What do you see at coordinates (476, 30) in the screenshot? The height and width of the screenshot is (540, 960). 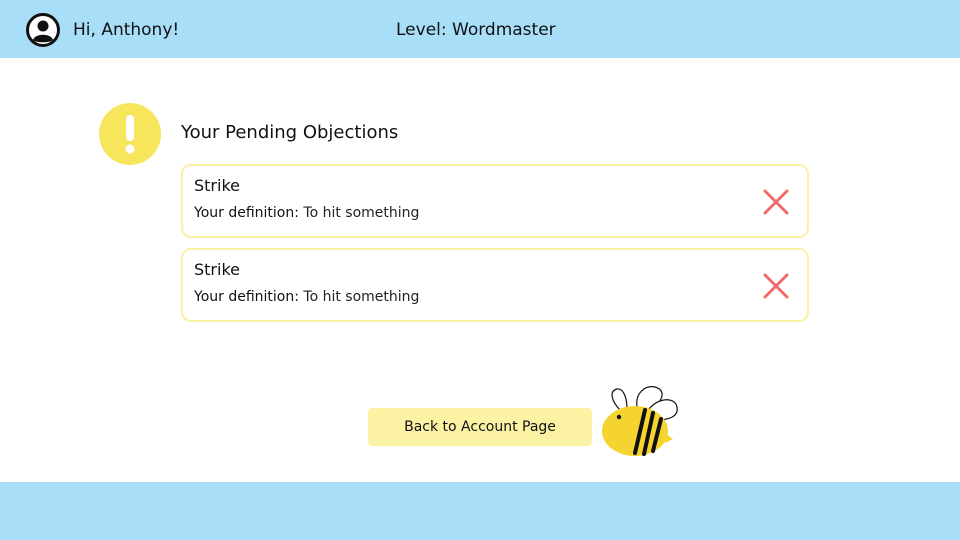 I see `level-text: Level: Wordmaster` at bounding box center [476, 30].